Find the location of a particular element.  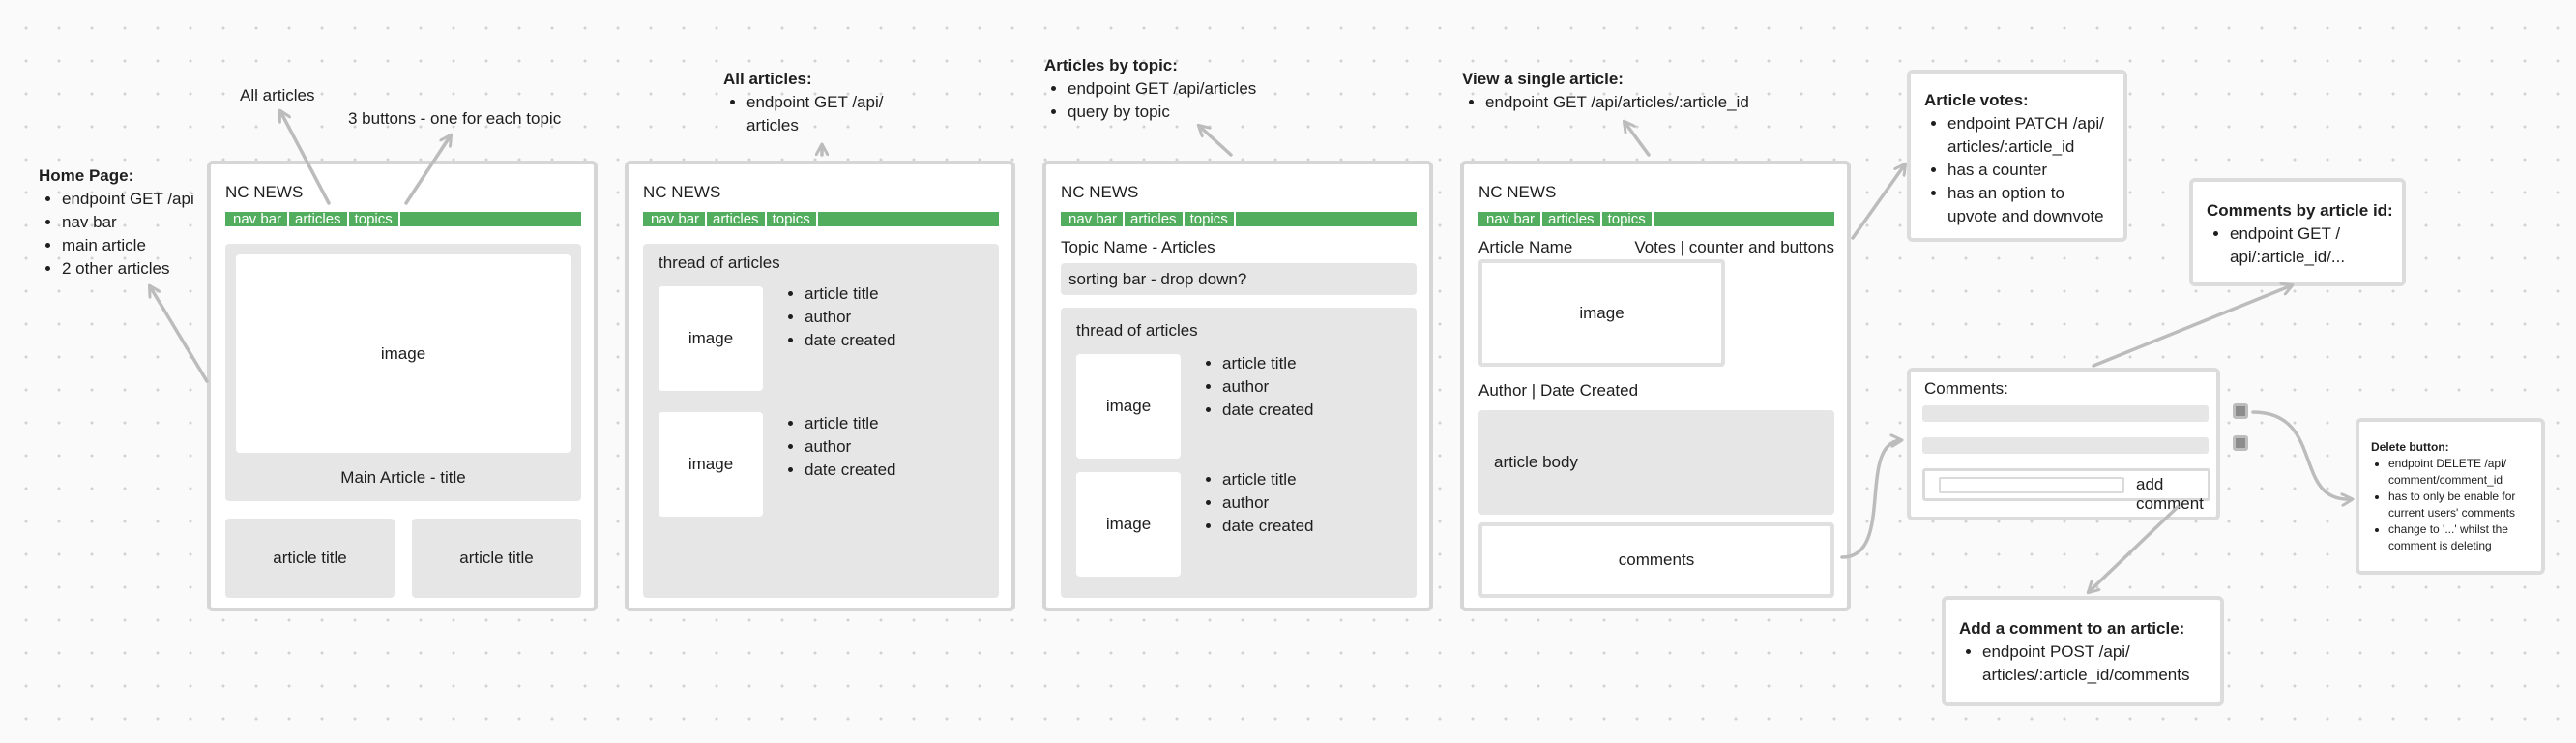

arrow-buttons is located at coordinates (427, 170).